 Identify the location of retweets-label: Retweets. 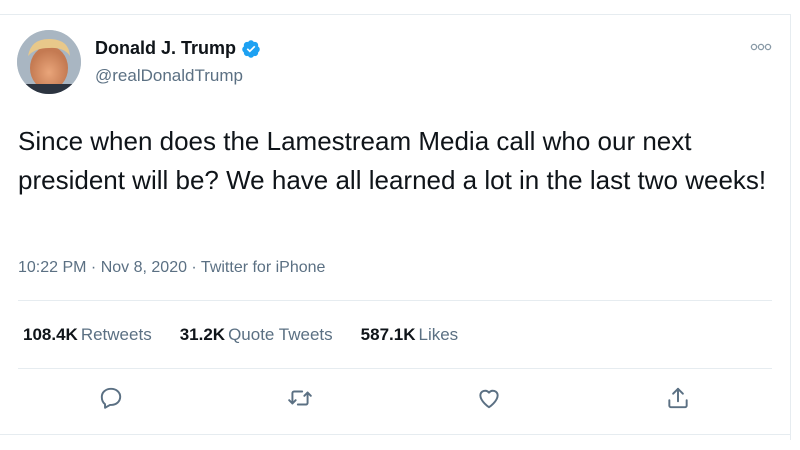
(116, 334).